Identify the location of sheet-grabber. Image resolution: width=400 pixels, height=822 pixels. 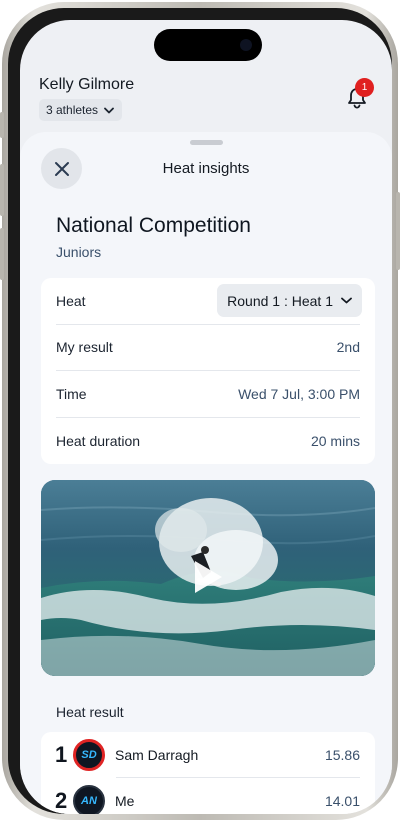
(206, 142).